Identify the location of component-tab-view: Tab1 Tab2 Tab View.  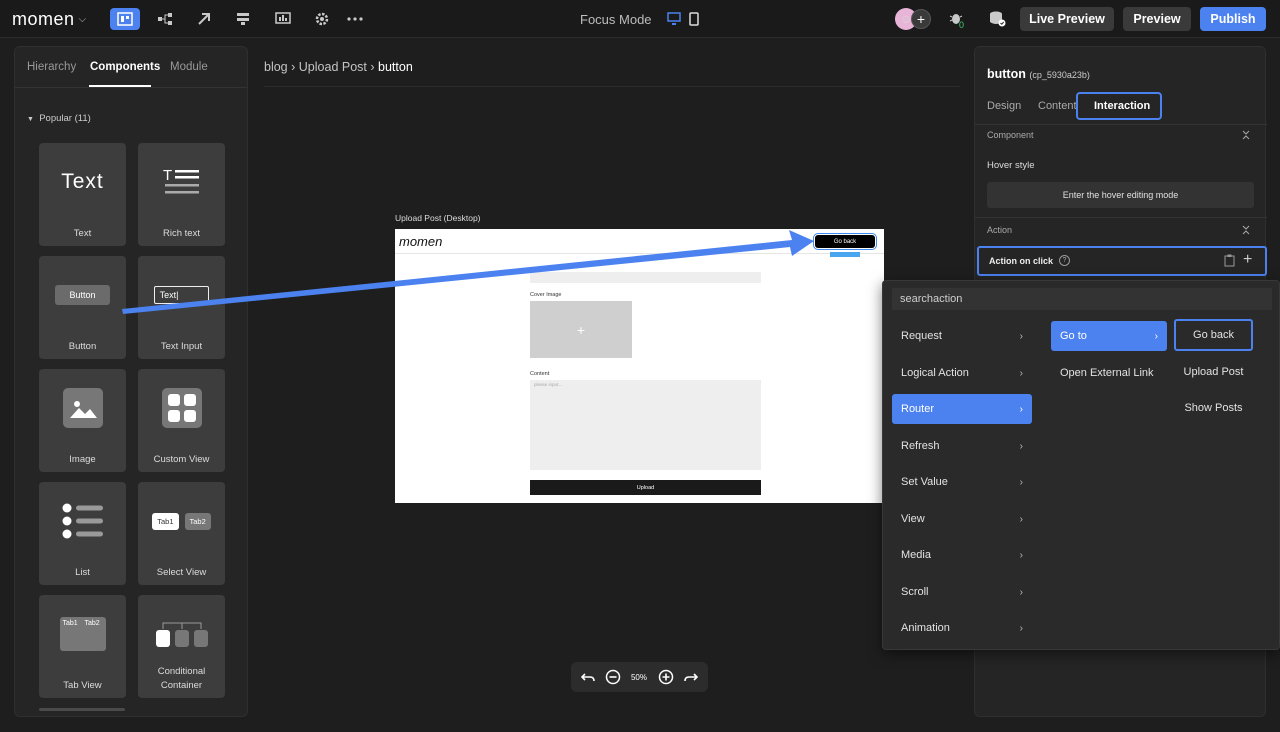
(82, 646).